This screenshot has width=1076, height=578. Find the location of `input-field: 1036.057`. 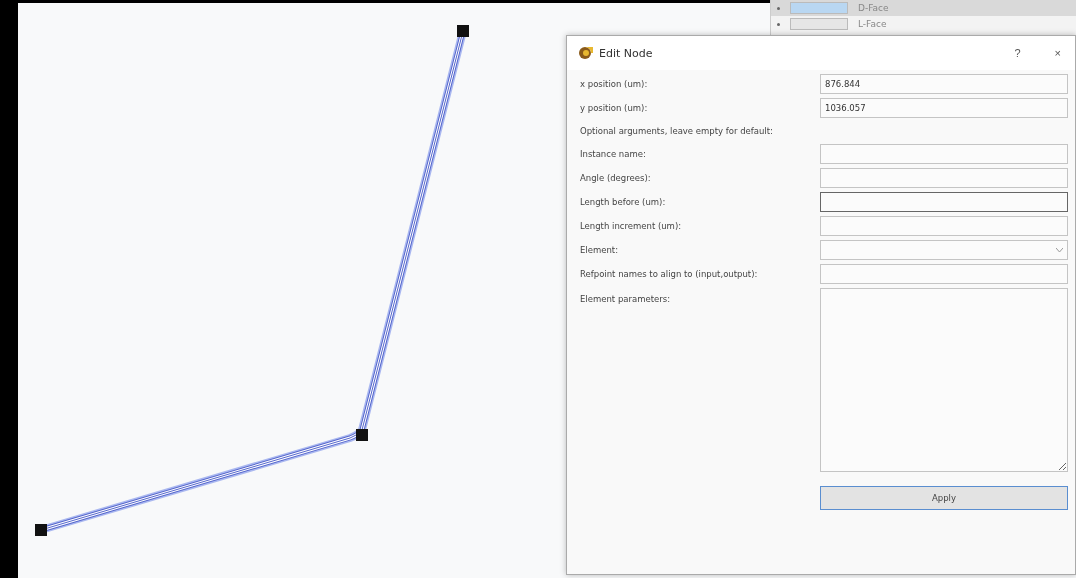

input-field: 1036.057 is located at coordinates (944, 108).